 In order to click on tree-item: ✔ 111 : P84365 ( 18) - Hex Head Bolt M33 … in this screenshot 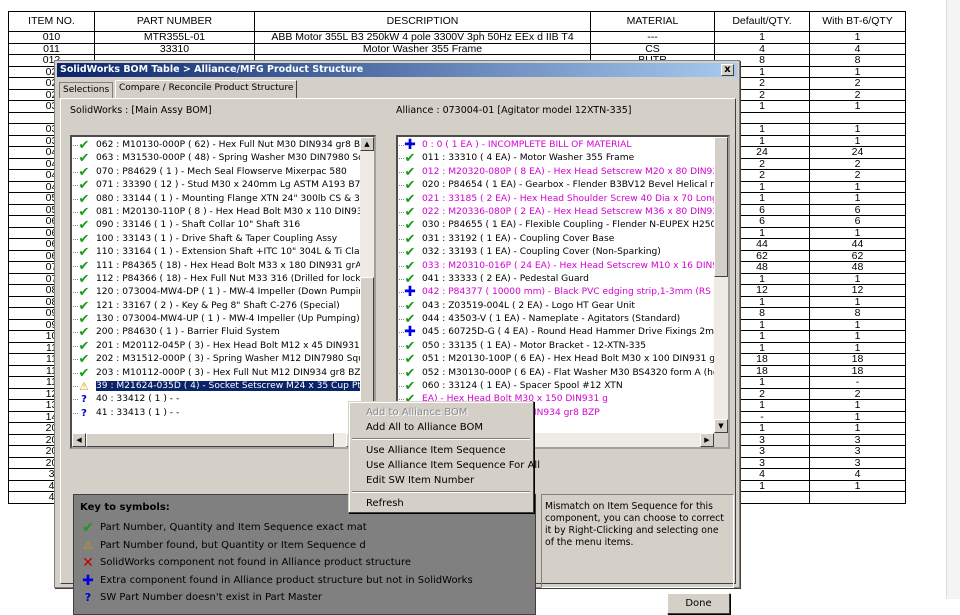, I will do `click(216, 266)`.